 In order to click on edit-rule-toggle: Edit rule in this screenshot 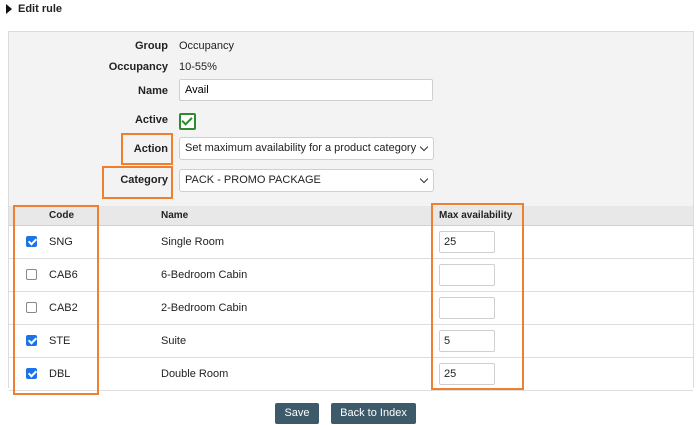, I will do `click(34, 9)`.